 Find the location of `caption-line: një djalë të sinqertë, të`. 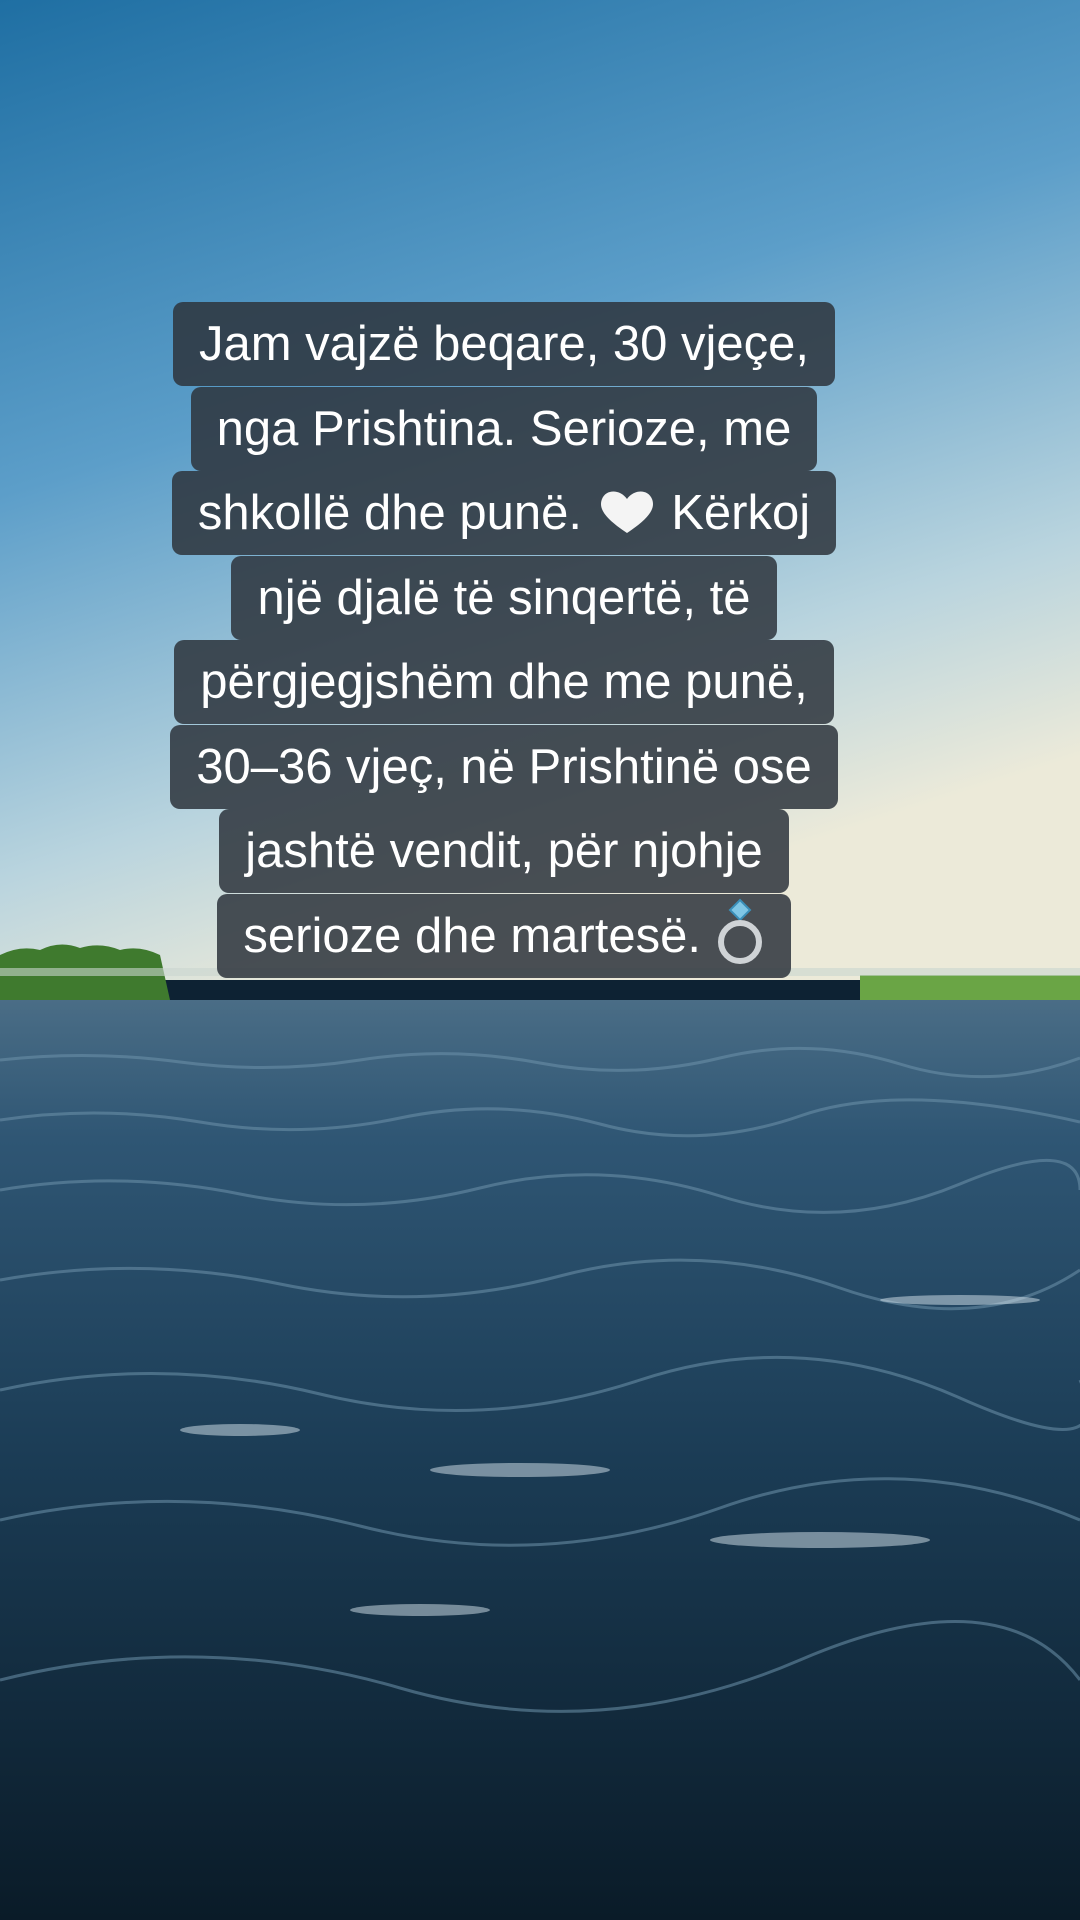

caption-line: një djalë të sinqertë, të is located at coordinates (504, 598).